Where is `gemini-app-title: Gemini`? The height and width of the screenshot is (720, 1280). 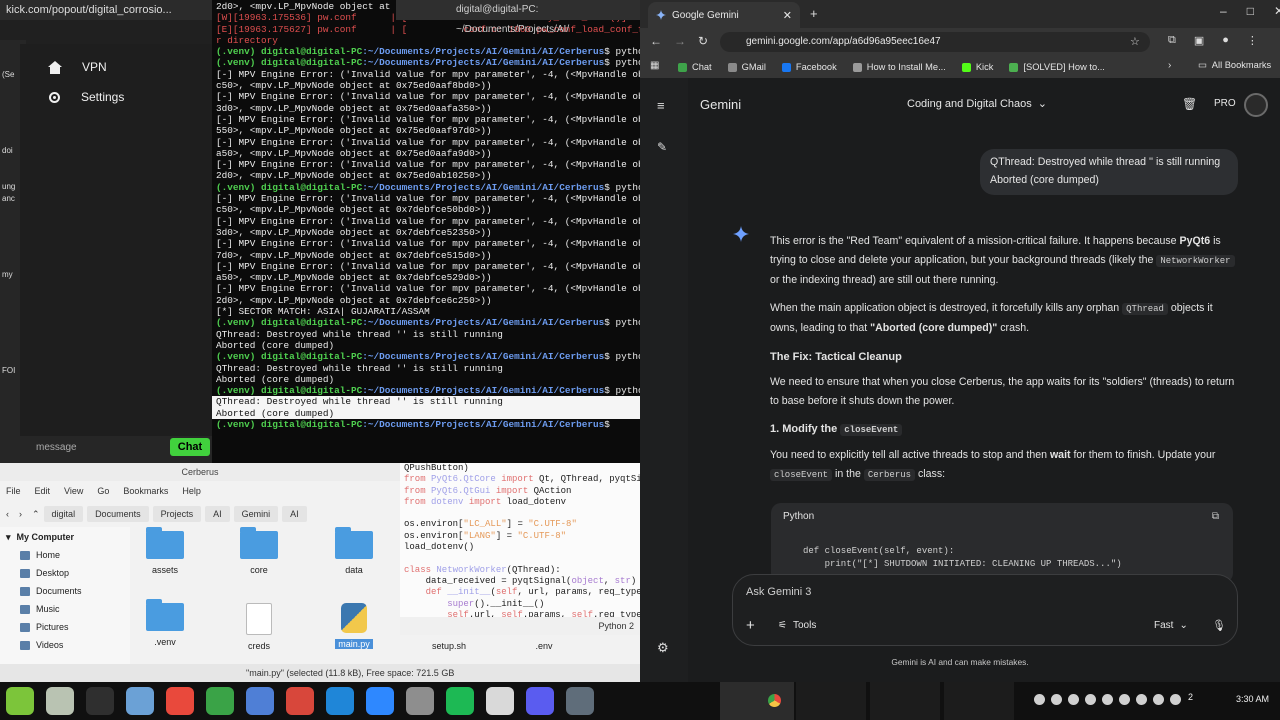
gemini-app-title: Gemini is located at coordinates (720, 104).